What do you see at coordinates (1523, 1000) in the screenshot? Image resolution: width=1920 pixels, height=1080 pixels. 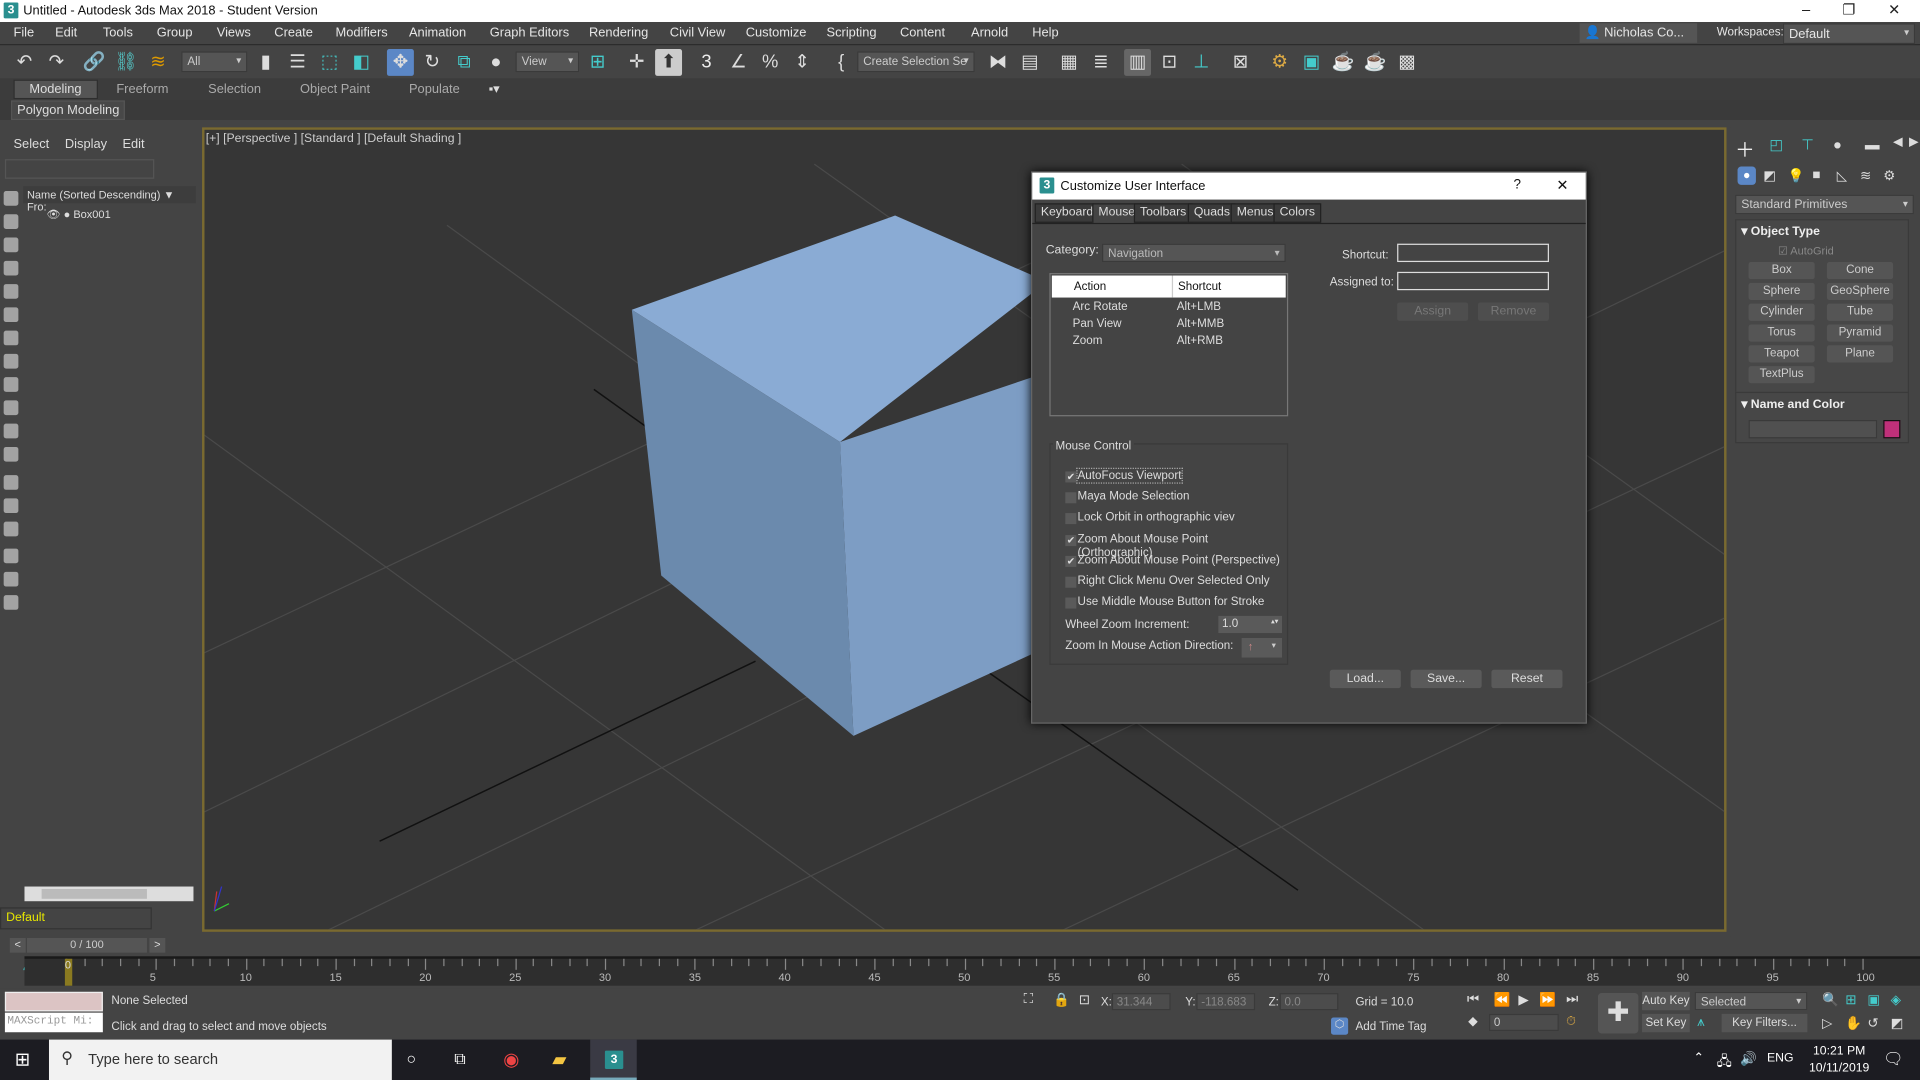 I see `play-icon: ▶` at bounding box center [1523, 1000].